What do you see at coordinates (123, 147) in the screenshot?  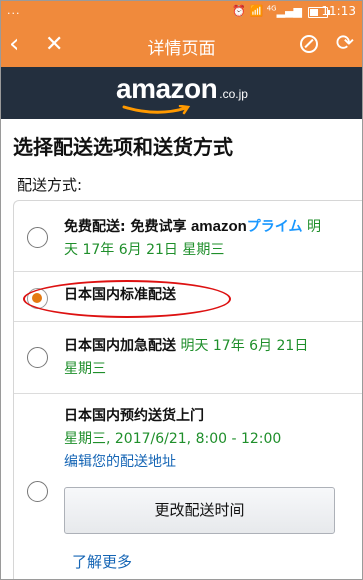 I see `page-heading: 选择配送选项和送货方式` at bounding box center [123, 147].